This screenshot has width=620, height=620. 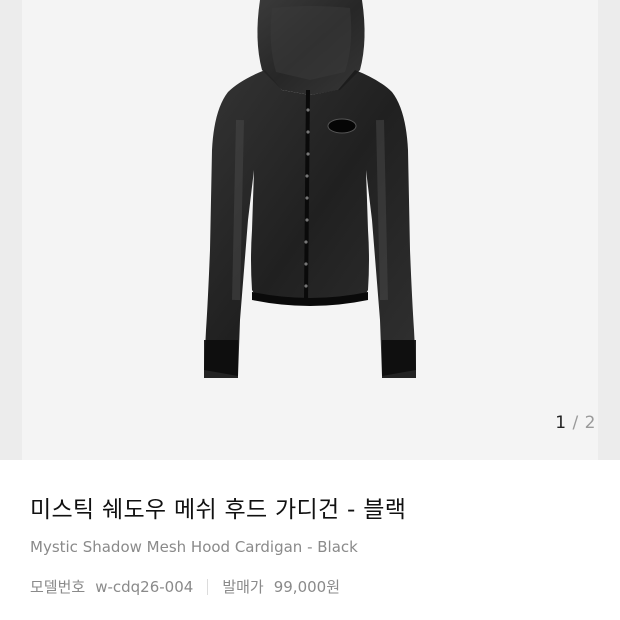 What do you see at coordinates (218, 510) in the screenshot?
I see `product-title: 미스틱 쉐도우 메쉬 후드 가디건 - 블랙` at bounding box center [218, 510].